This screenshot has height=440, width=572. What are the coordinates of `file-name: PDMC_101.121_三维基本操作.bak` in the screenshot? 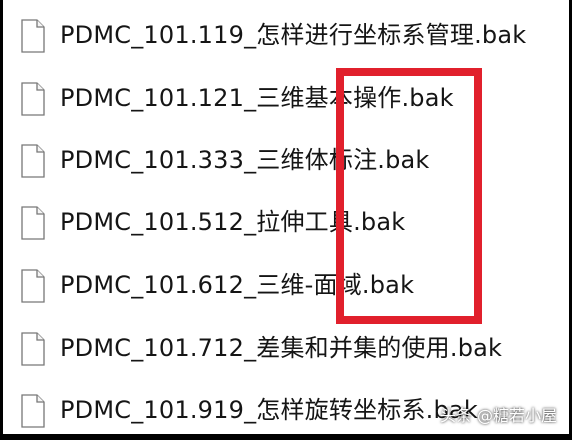 It's located at (257, 98).